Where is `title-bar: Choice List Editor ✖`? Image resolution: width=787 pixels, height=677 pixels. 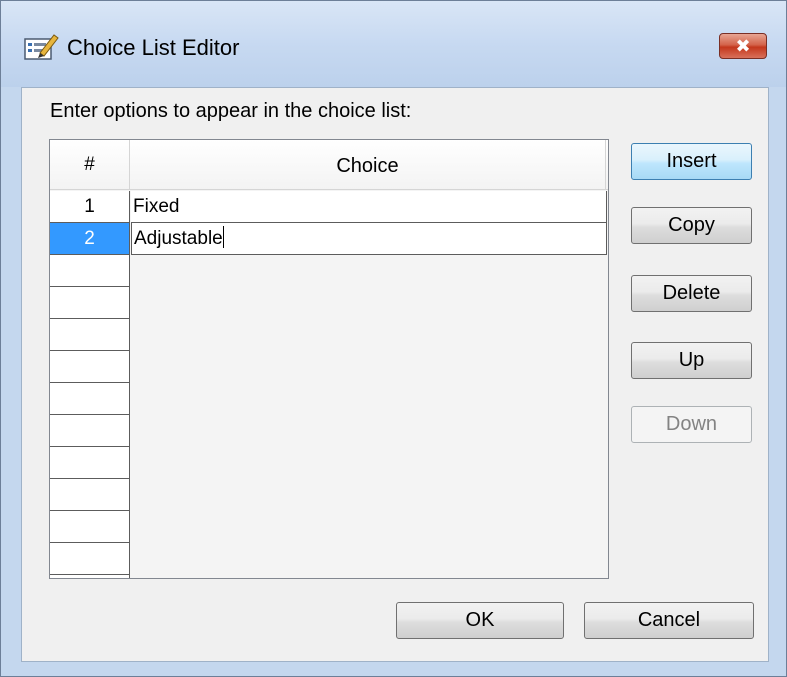
title-bar: Choice List Editor ✖ is located at coordinates (393, 44).